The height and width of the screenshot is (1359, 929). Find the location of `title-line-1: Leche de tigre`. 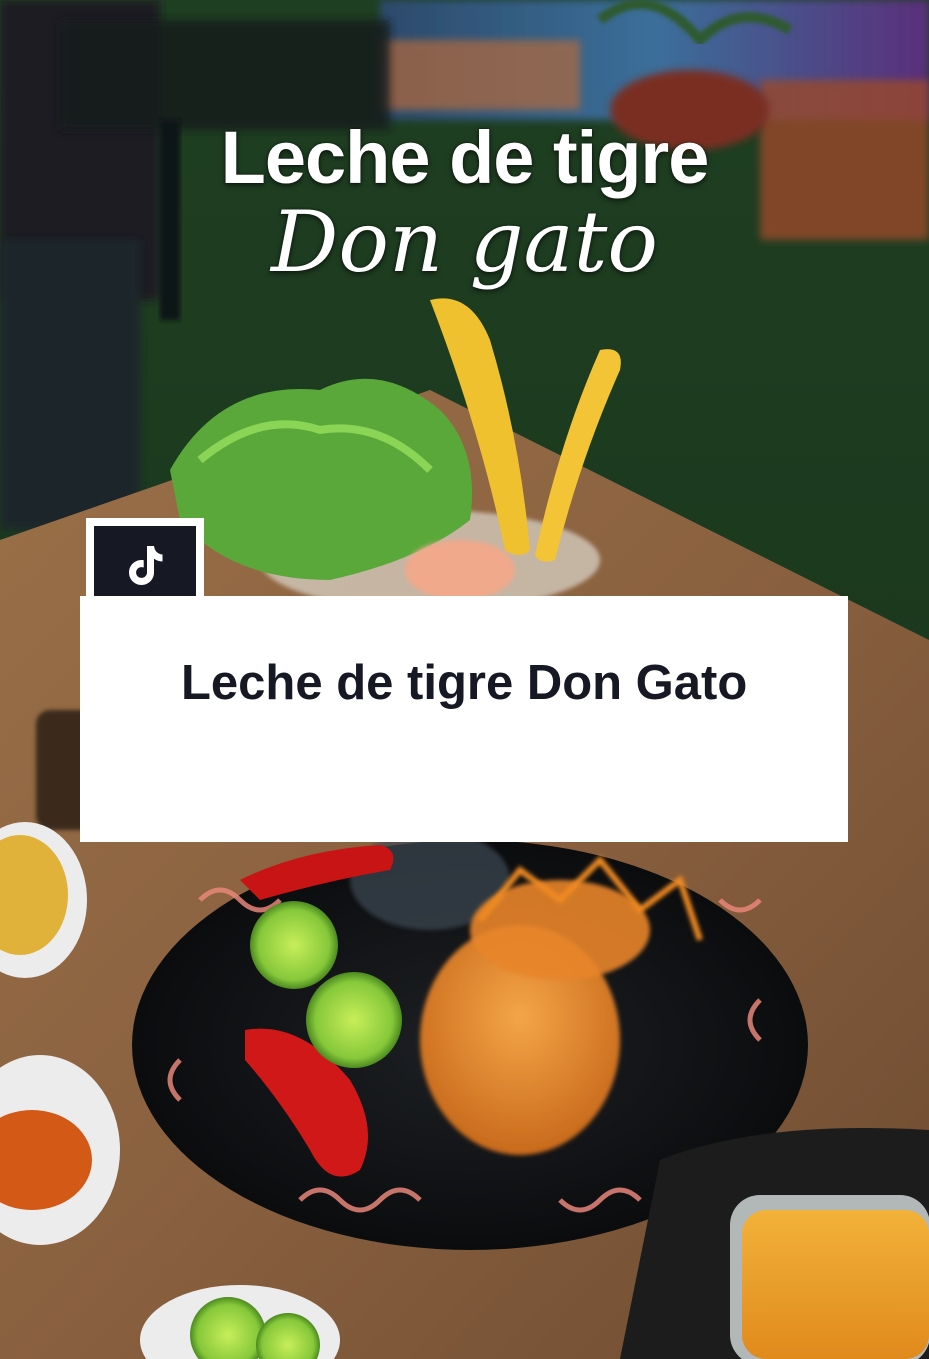

title-line-1: Leche de tigre is located at coordinates (465, 157).